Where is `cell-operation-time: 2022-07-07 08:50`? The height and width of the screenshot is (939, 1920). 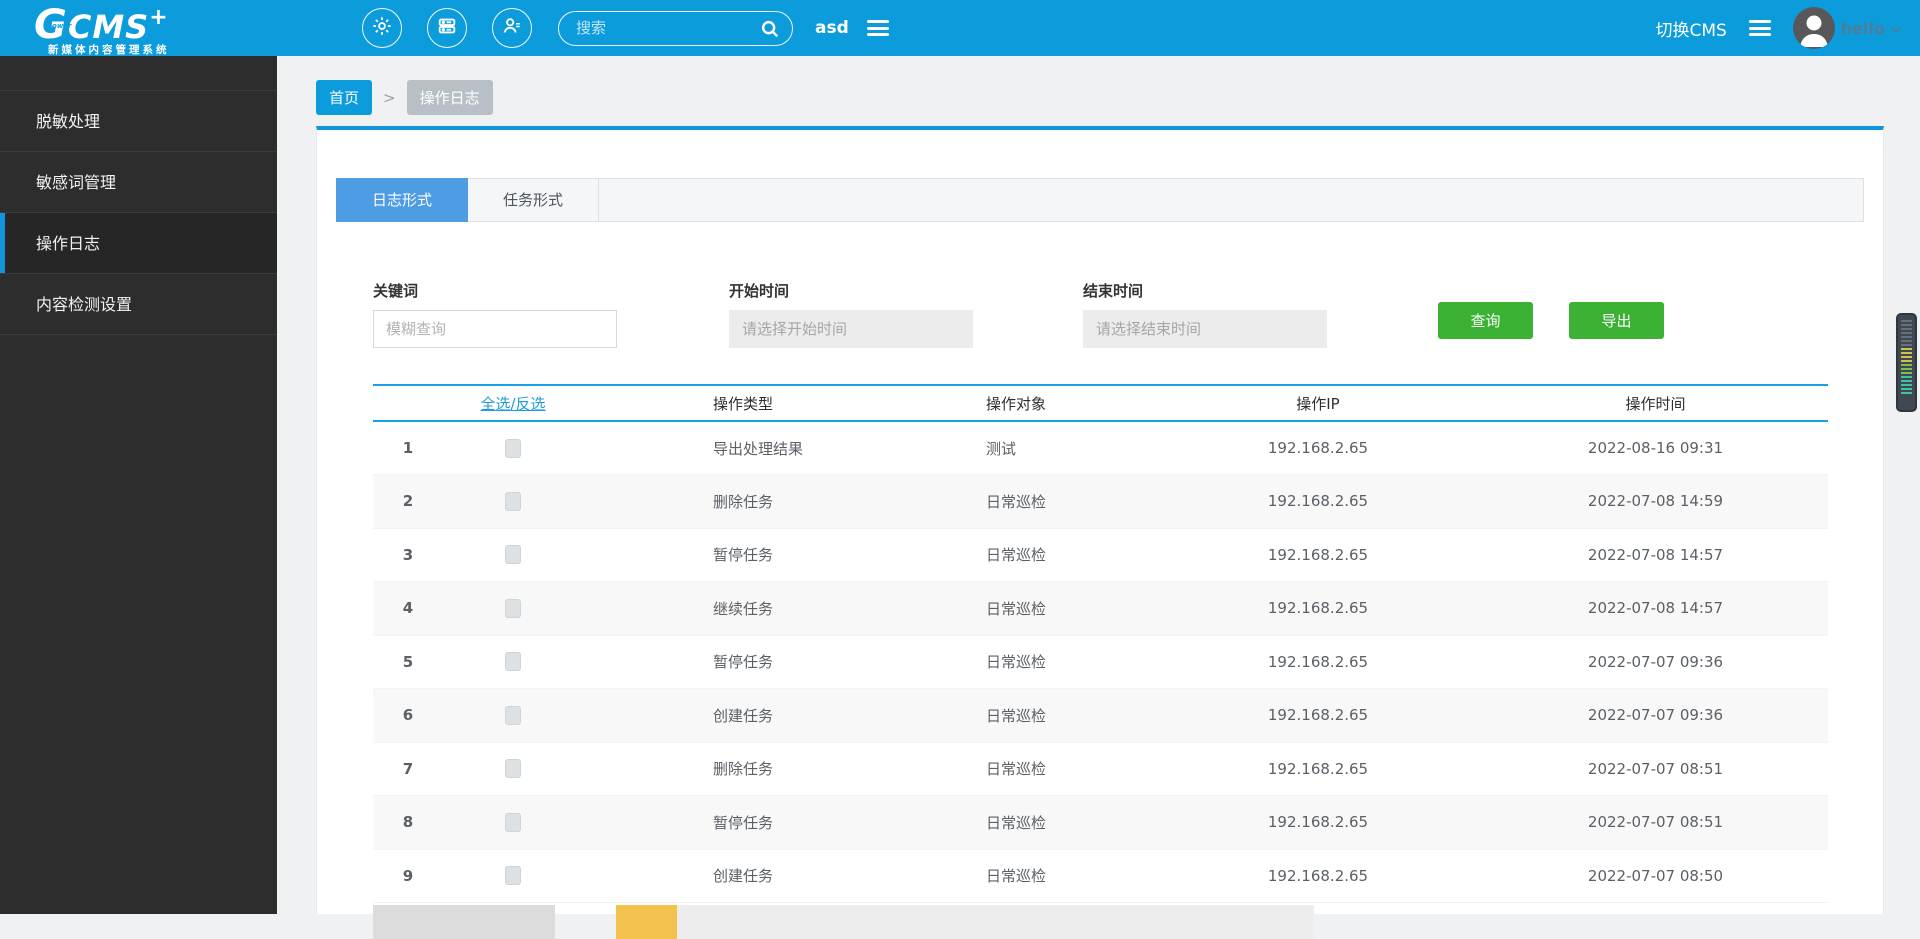
cell-operation-time: 2022-07-07 08:50 is located at coordinates (1655, 876).